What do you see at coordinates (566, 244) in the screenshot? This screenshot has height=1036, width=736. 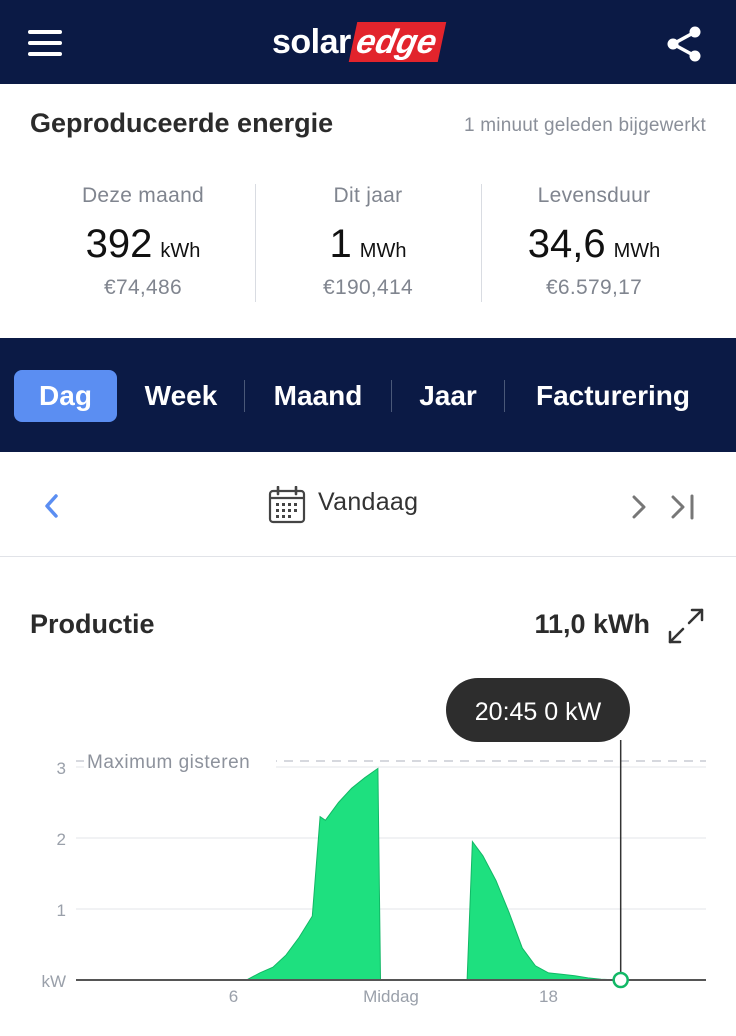 I see `stat-value: 34,6` at bounding box center [566, 244].